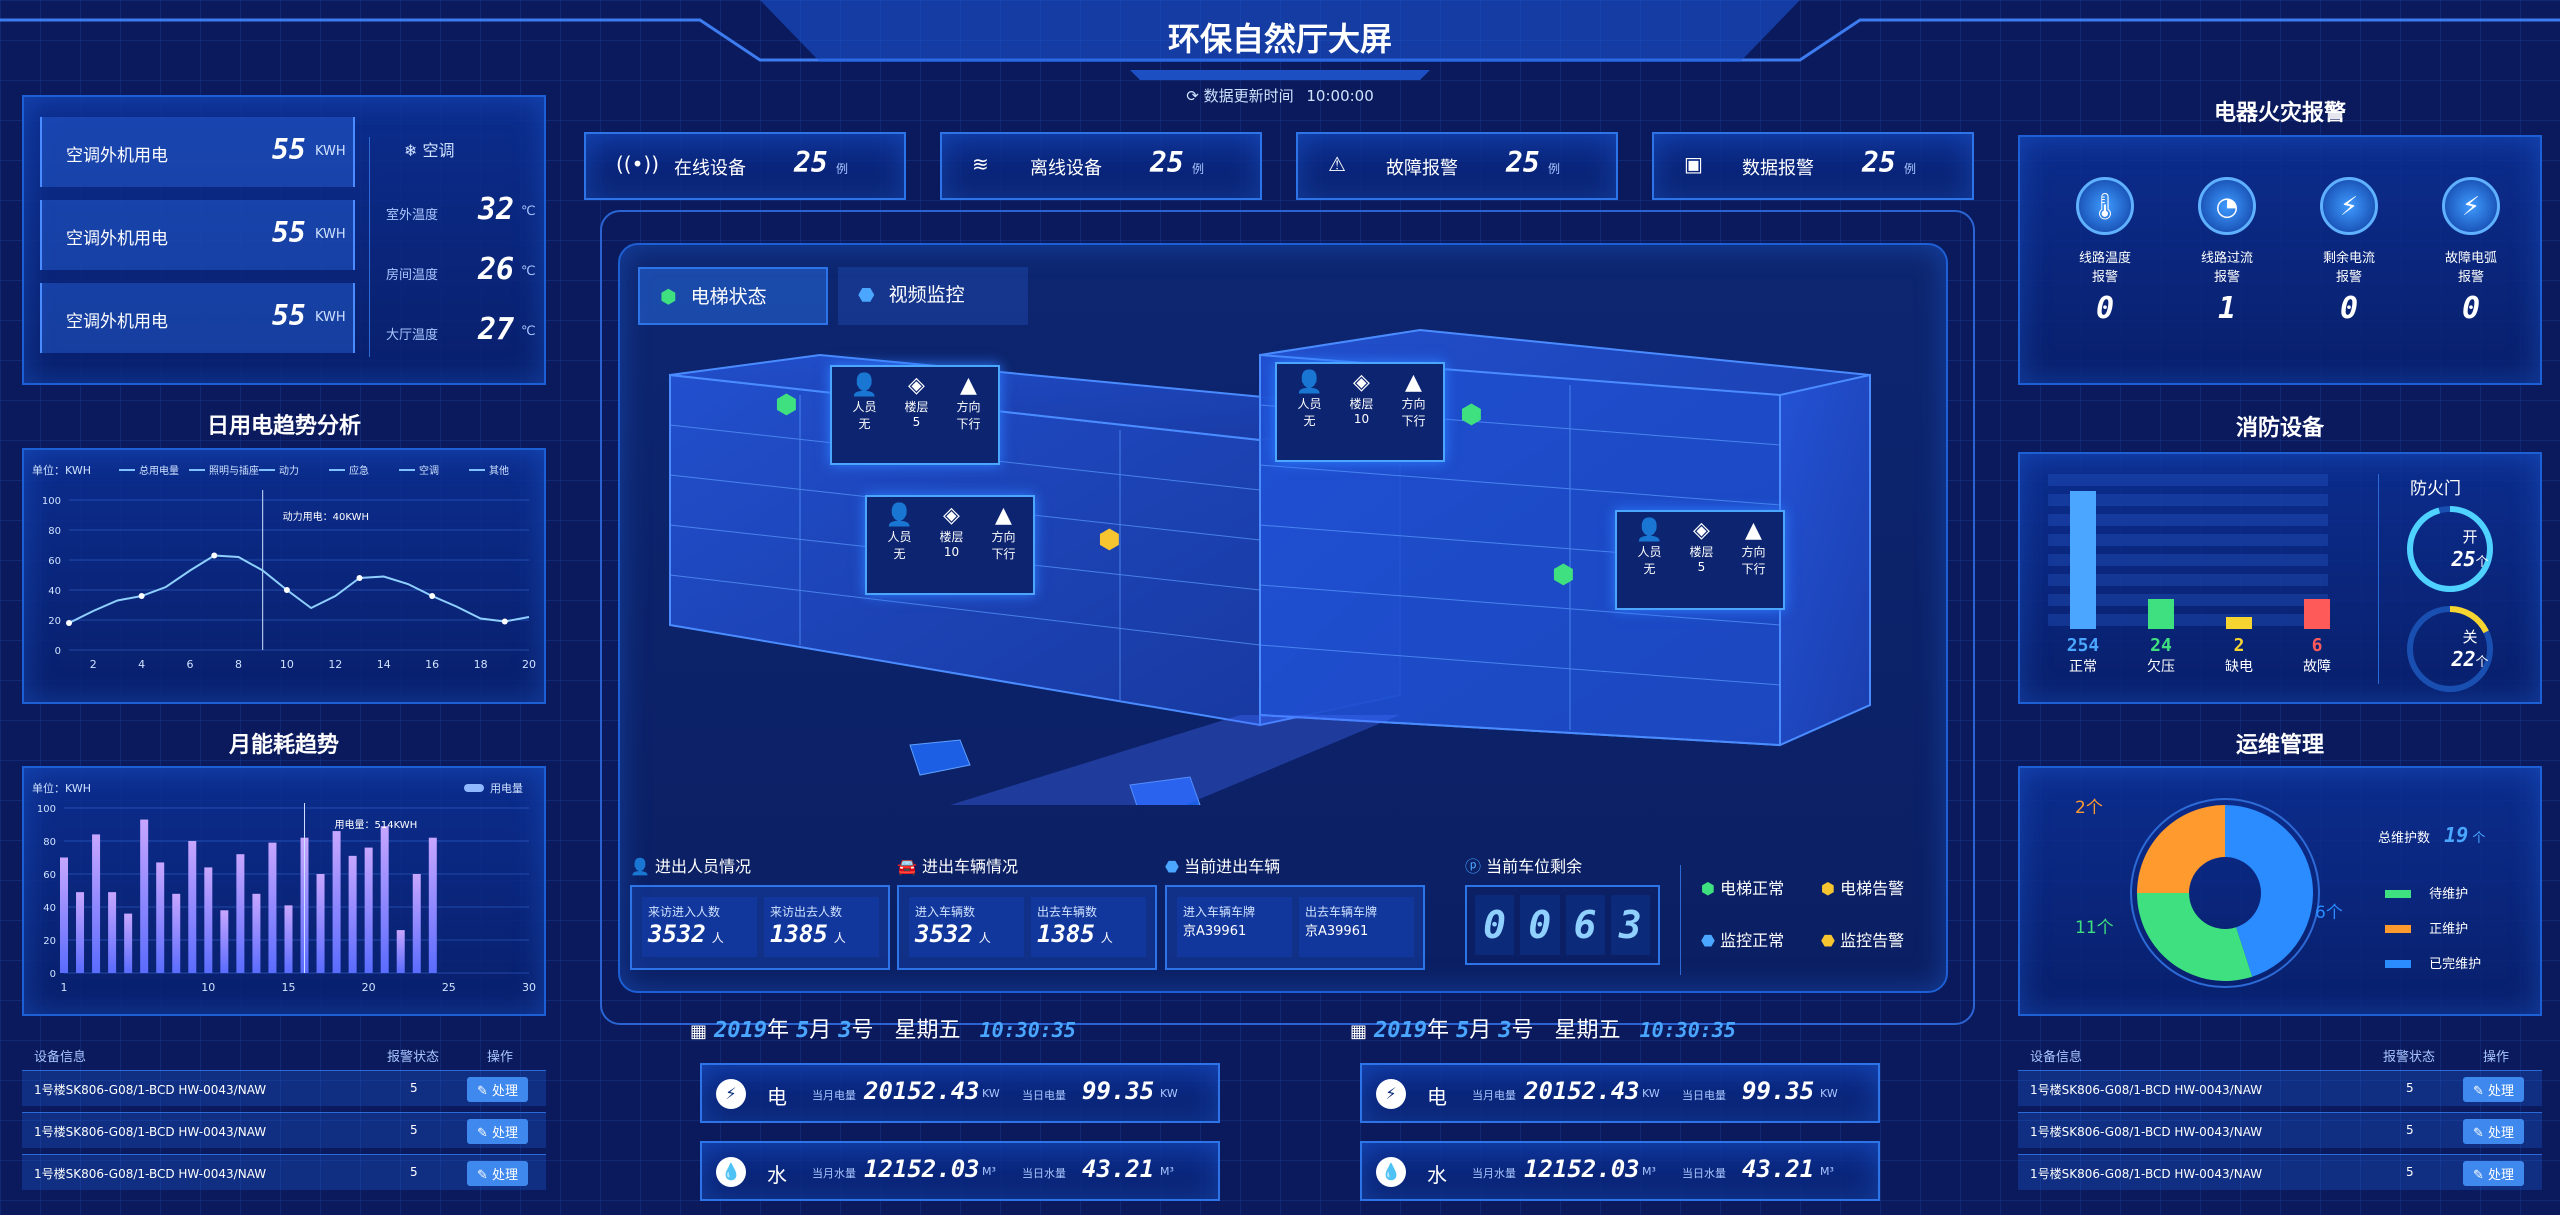 This screenshot has width=2560, height=1215. I want to click on elevator-normal-pin-2: ⬢, so click(1471, 415).